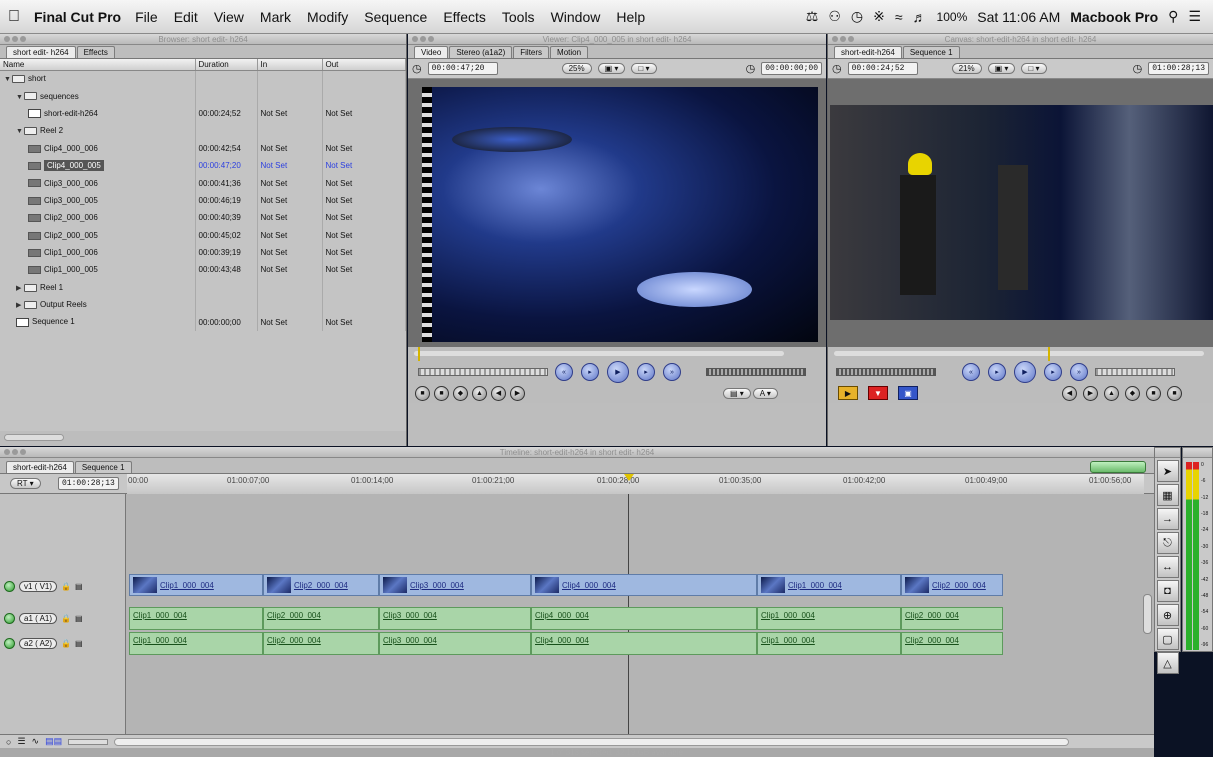 This screenshot has width=1213, height=757. Describe the element at coordinates (203, 235) in the screenshot. I see `browser-row: Clip2_000_005 00:00:45;02 Not Set Not Set` at that location.